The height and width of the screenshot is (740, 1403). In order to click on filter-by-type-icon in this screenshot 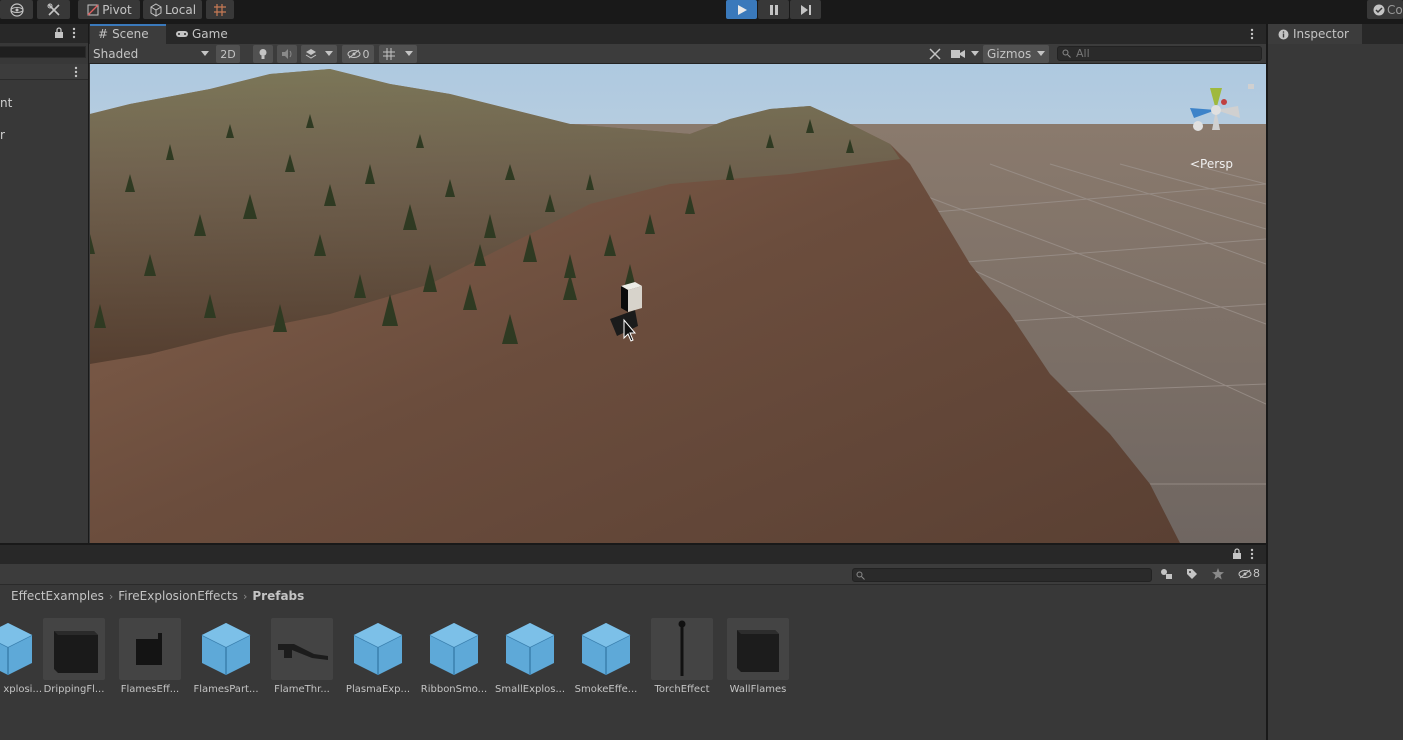, I will do `click(1167, 574)`.